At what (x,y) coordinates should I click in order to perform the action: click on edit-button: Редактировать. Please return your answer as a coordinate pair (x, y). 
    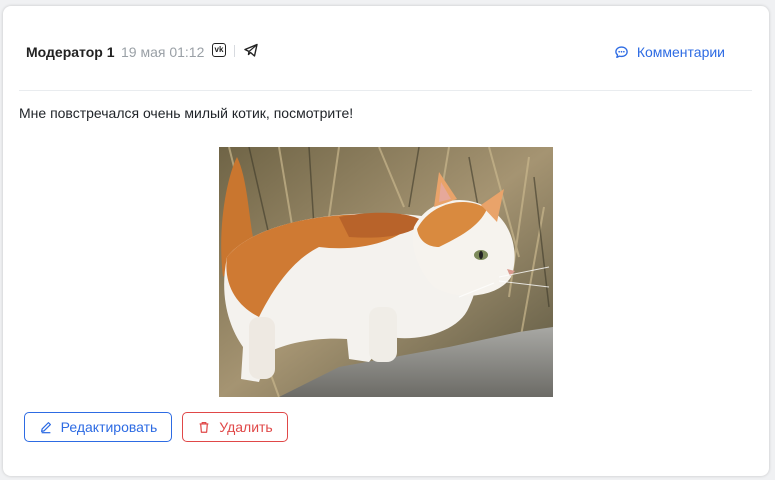
    Looking at the image, I should click on (98, 427).